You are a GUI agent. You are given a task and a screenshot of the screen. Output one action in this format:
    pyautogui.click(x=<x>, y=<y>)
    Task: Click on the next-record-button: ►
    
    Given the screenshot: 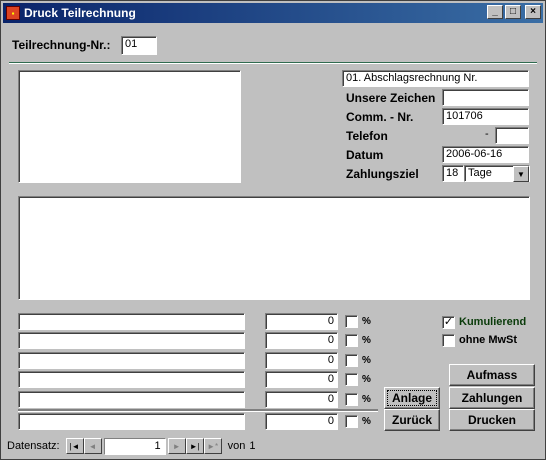 What is the action you would take?
    pyautogui.click(x=176, y=446)
    